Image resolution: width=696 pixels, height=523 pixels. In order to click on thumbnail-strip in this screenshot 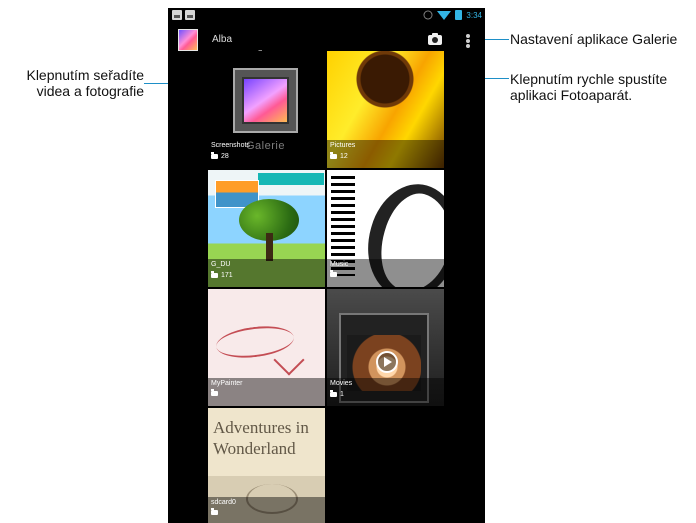, I will do `click(291, 179)`.